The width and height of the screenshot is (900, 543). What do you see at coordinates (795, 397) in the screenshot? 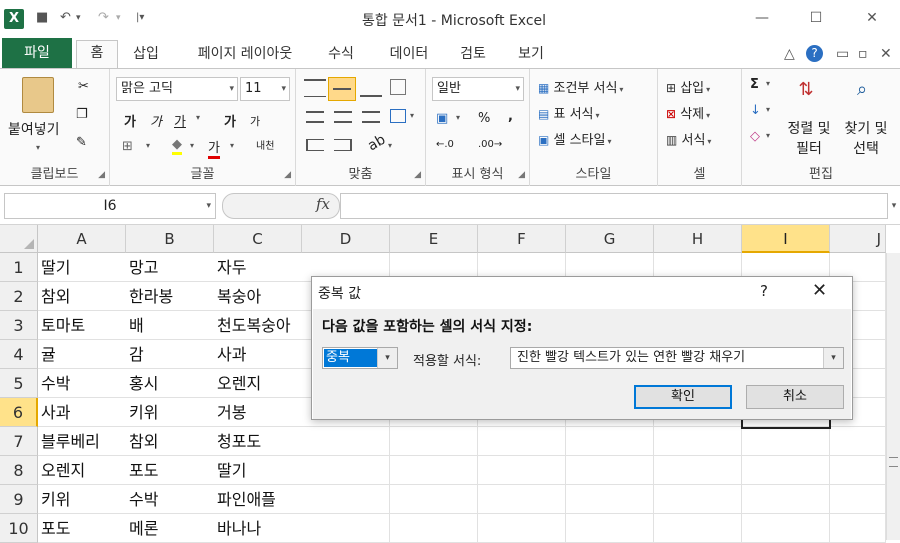
I see `cancel-button: 취소` at bounding box center [795, 397].